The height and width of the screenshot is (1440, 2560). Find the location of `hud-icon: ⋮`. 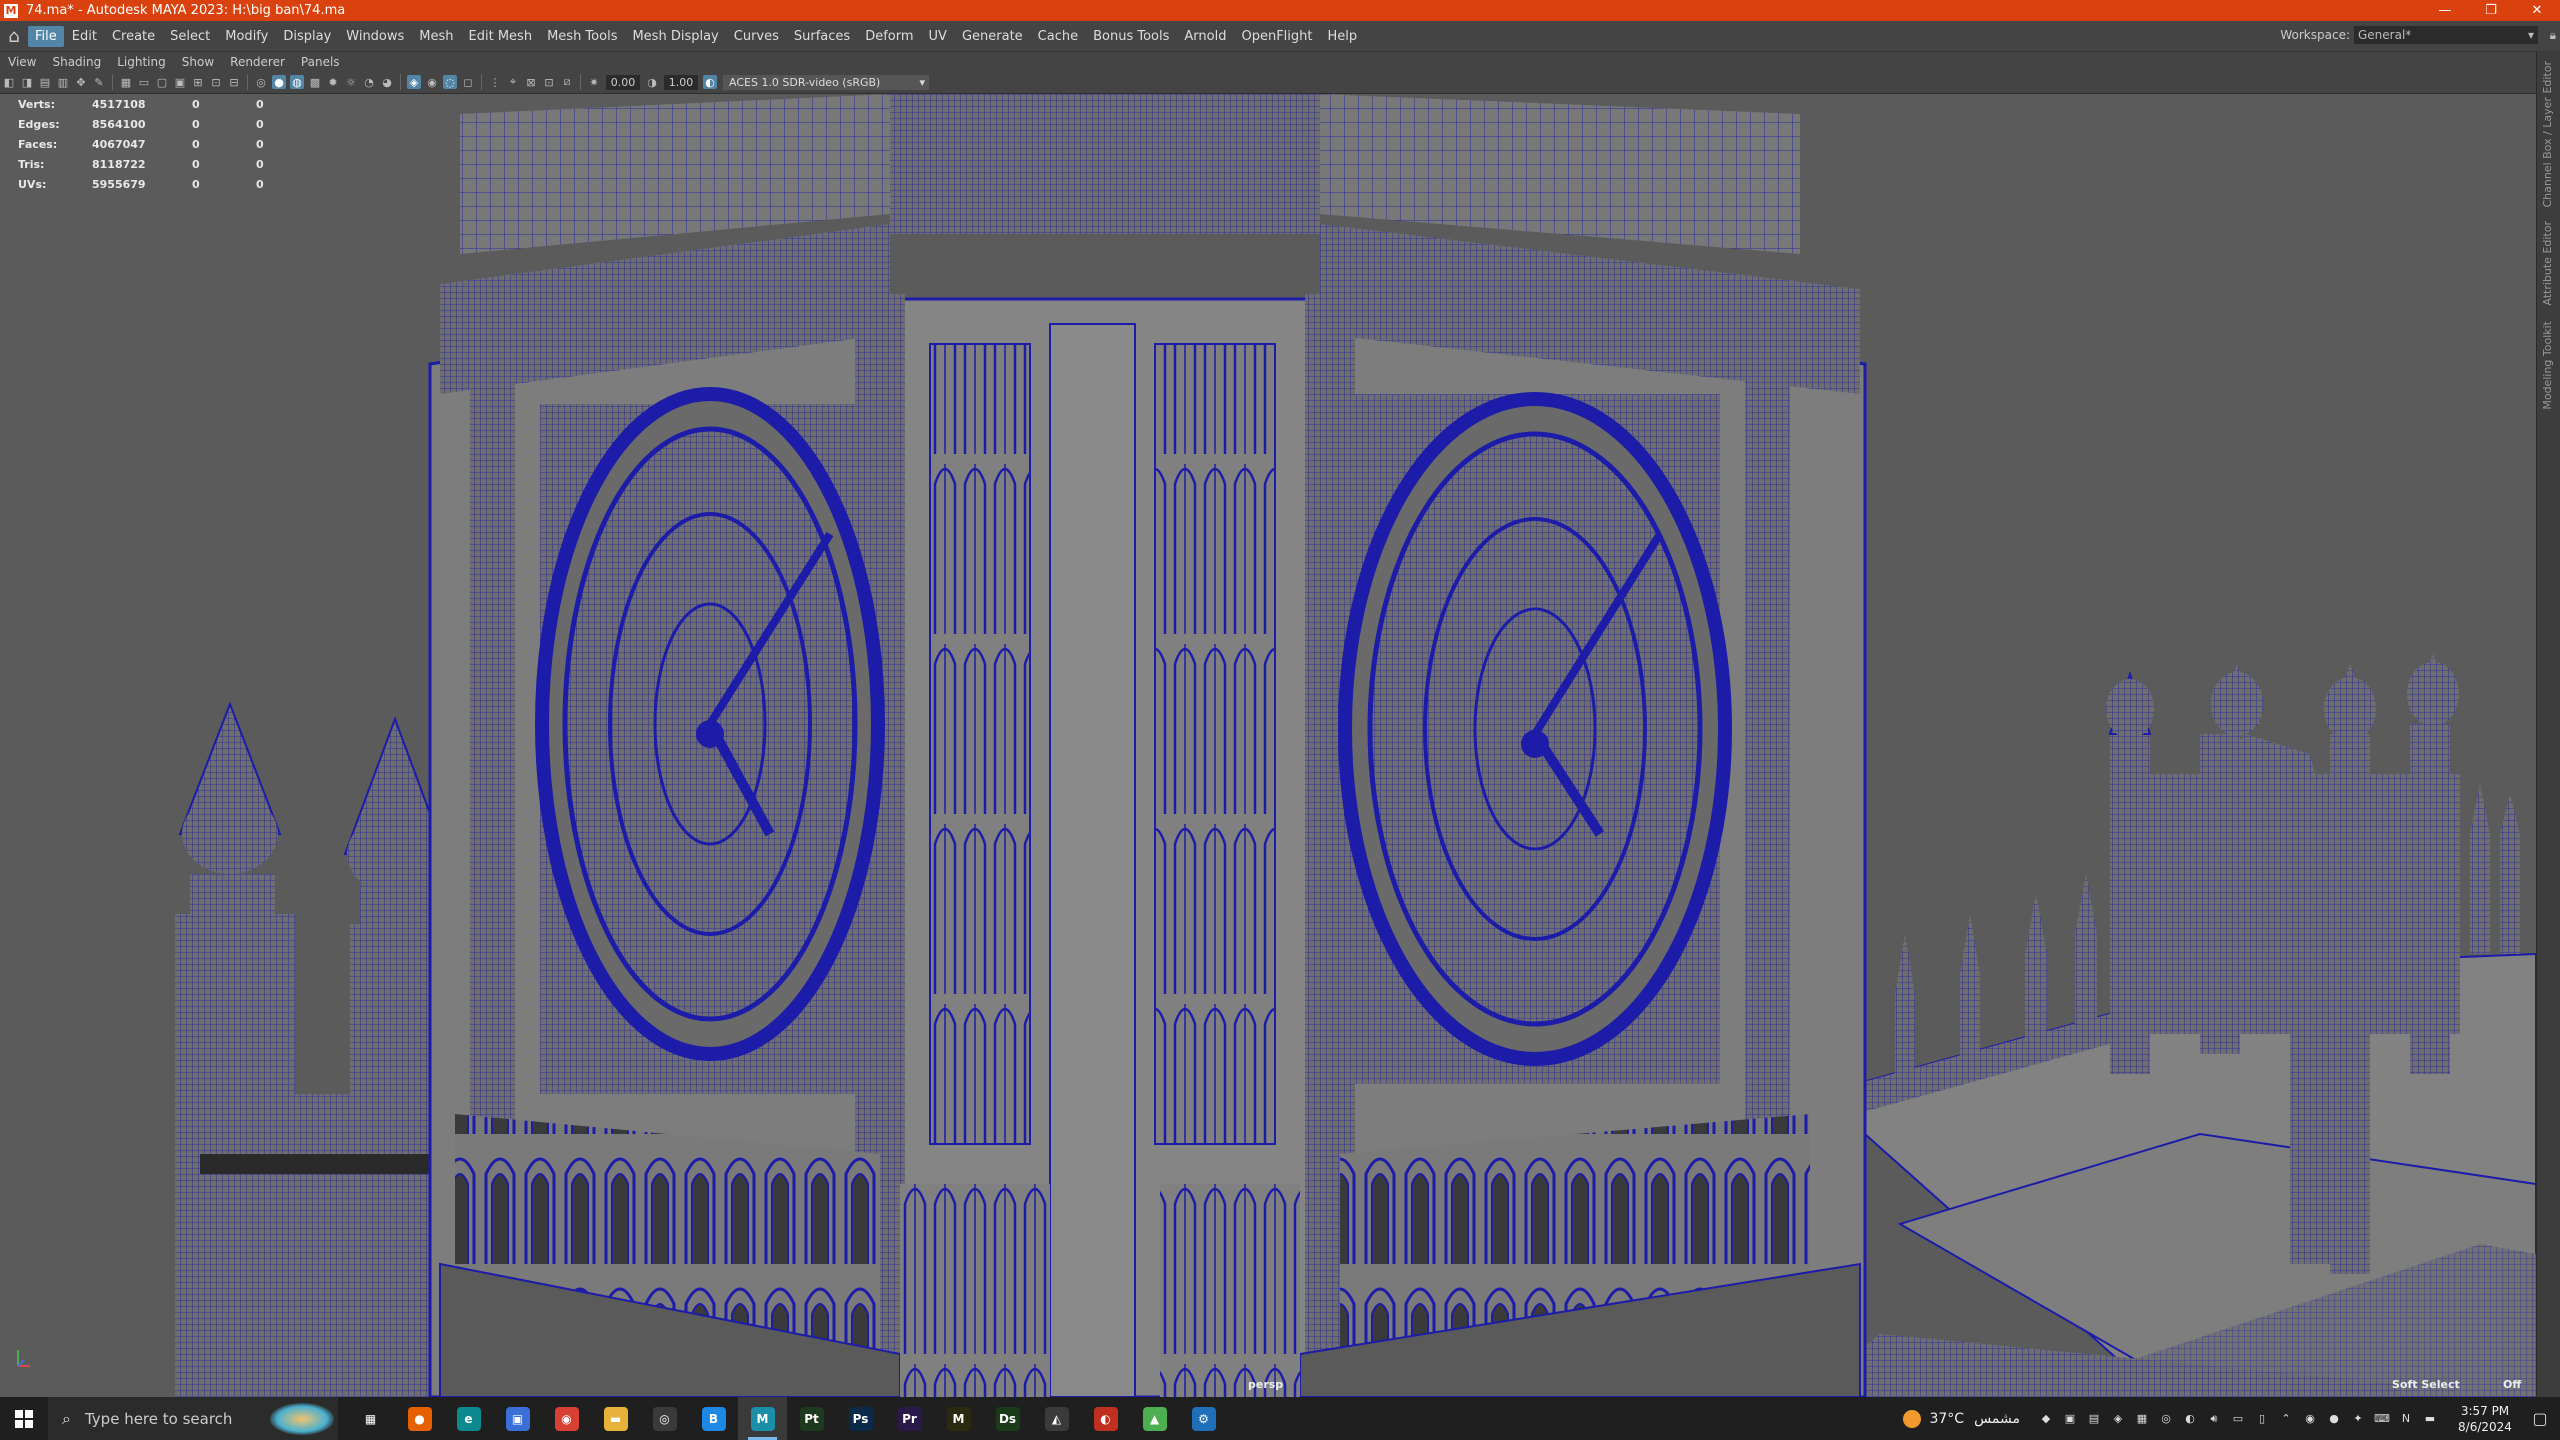

hud-icon: ⋮ is located at coordinates (495, 82).